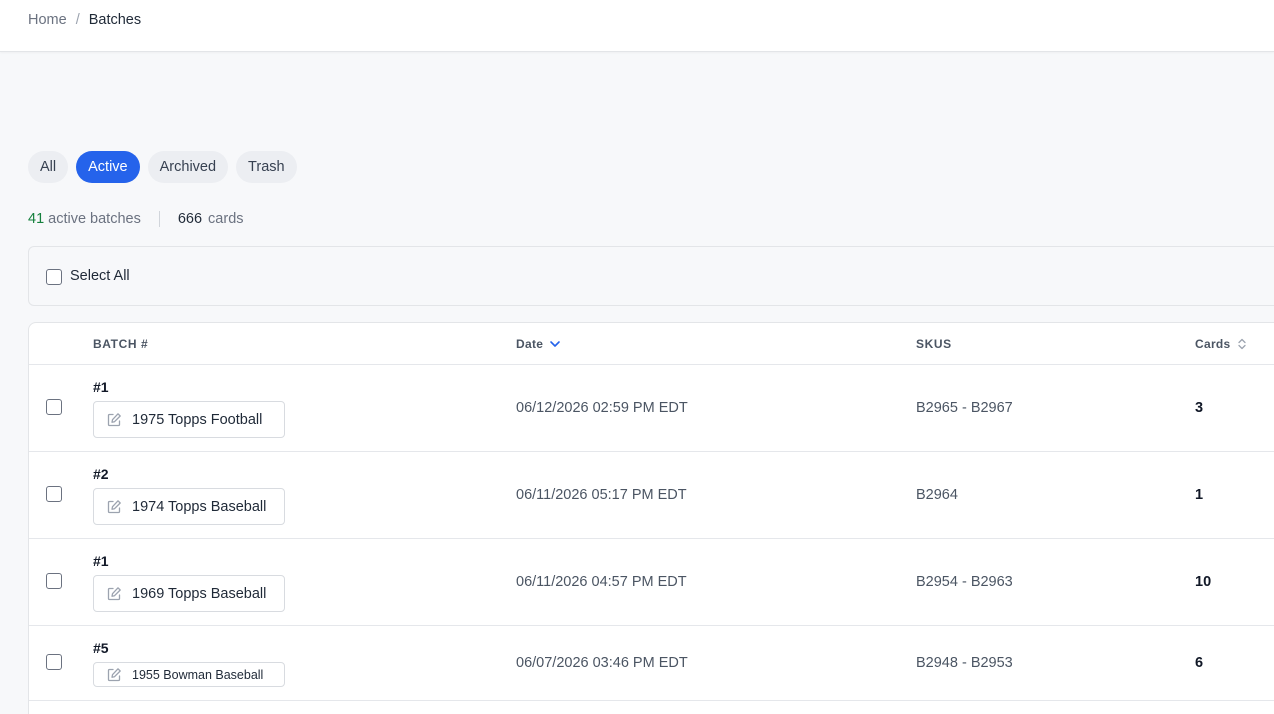 This screenshot has height=714, width=1274. What do you see at coordinates (651, 344) in the screenshot?
I see `table-header: BATCH # Date SKUS Cards` at bounding box center [651, 344].